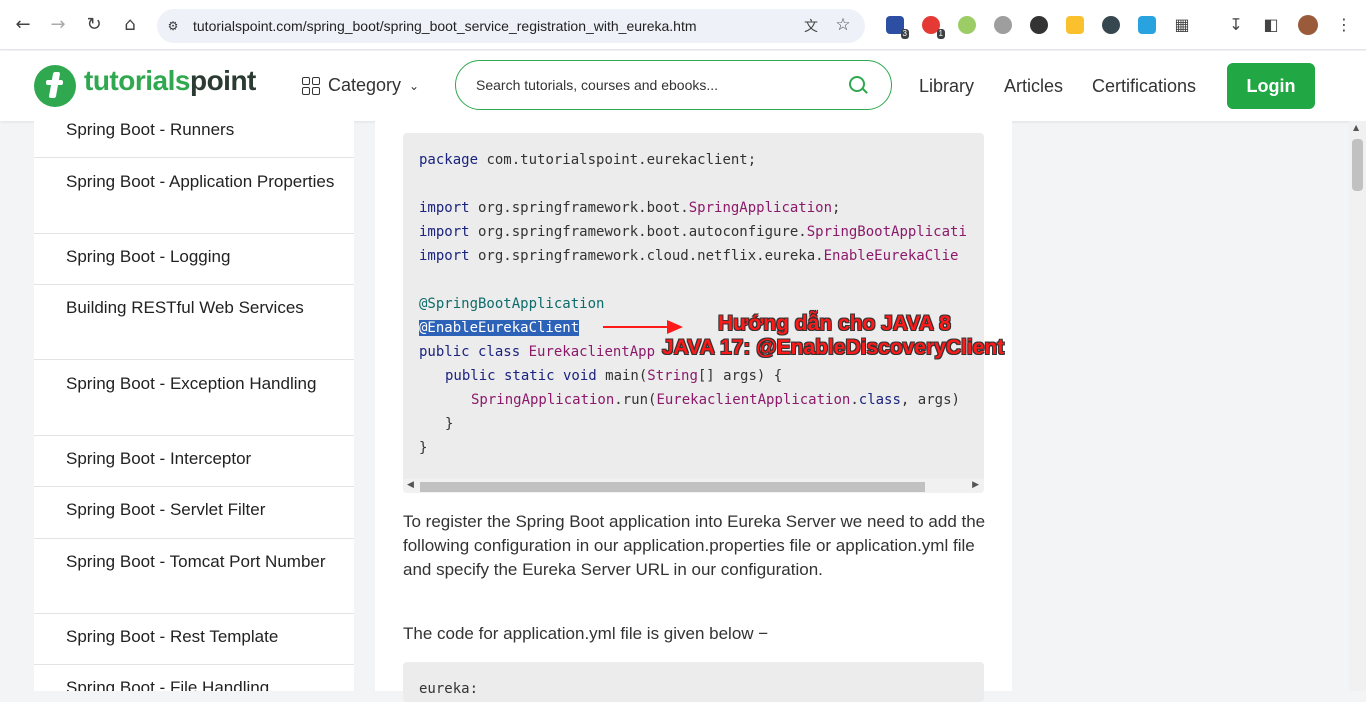  I want to click on code-line: package com.tutorialspoint.eurekaclient;, so click(588, 160).